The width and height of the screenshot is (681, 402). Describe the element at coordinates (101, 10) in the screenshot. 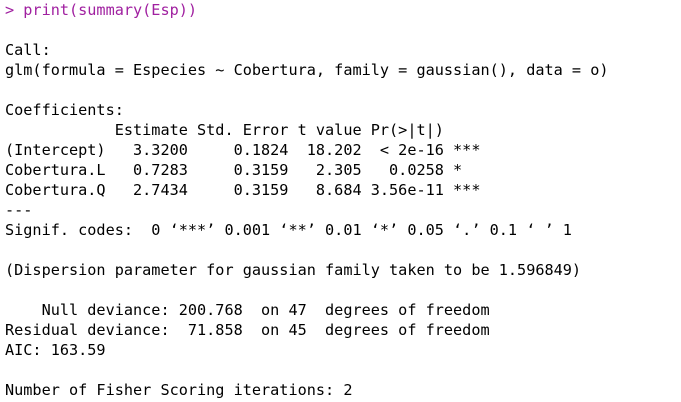

I see `console-command: > print(summary(Esp))` at that location.